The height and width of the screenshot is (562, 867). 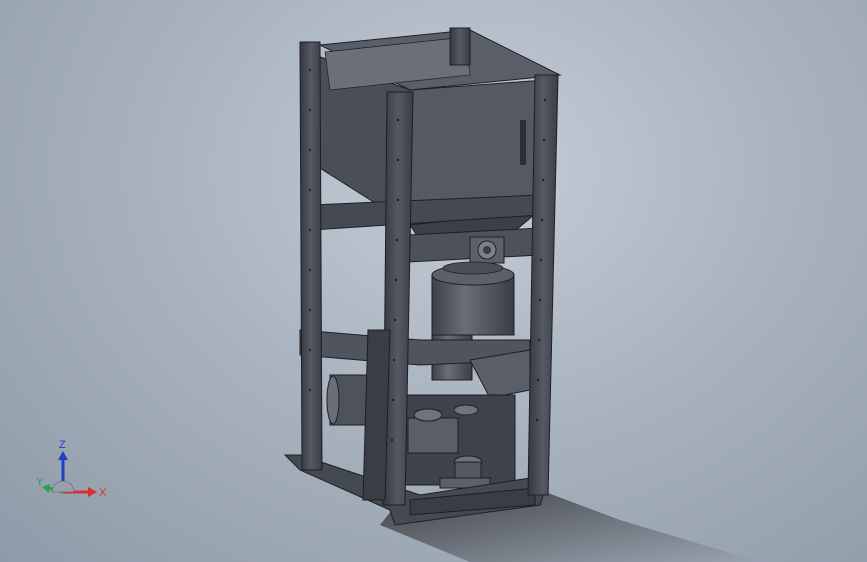 I want to click on motor-flange, so click(x=487, y=250).